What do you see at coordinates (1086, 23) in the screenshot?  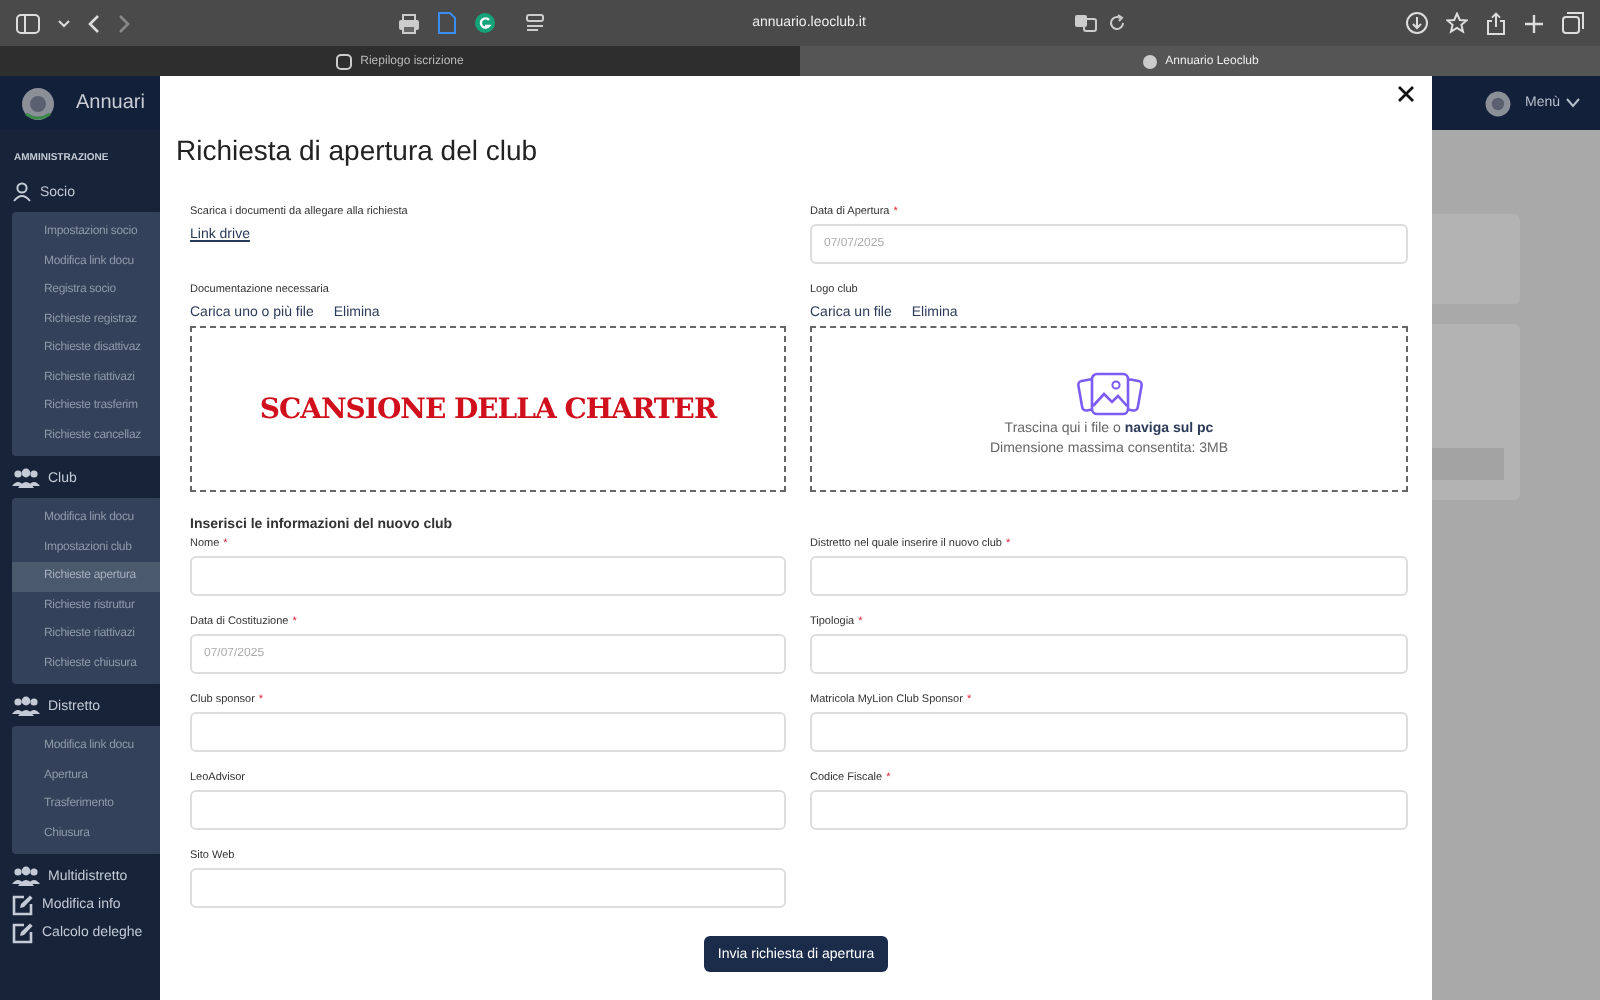 I see `translate-icon` at bounding box center [1086, 23].